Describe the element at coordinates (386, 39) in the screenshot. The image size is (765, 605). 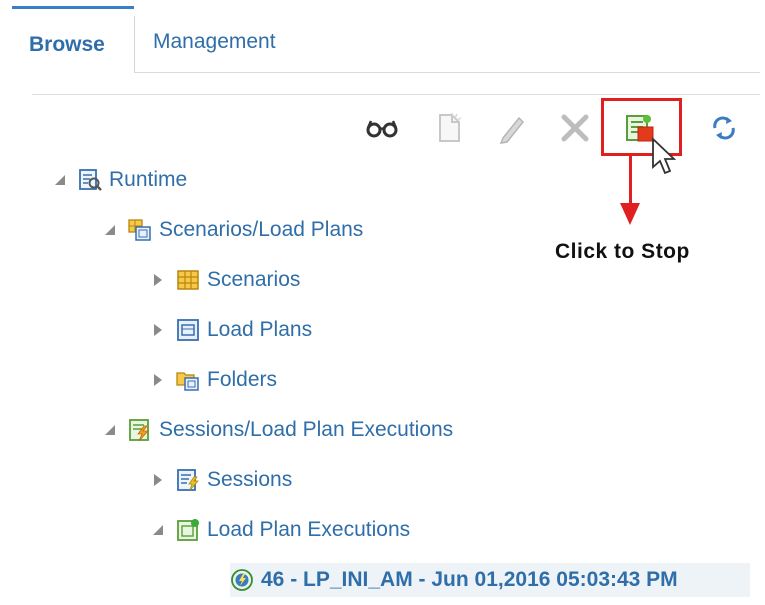
I see `tab-bar: Browse Management` at that location.